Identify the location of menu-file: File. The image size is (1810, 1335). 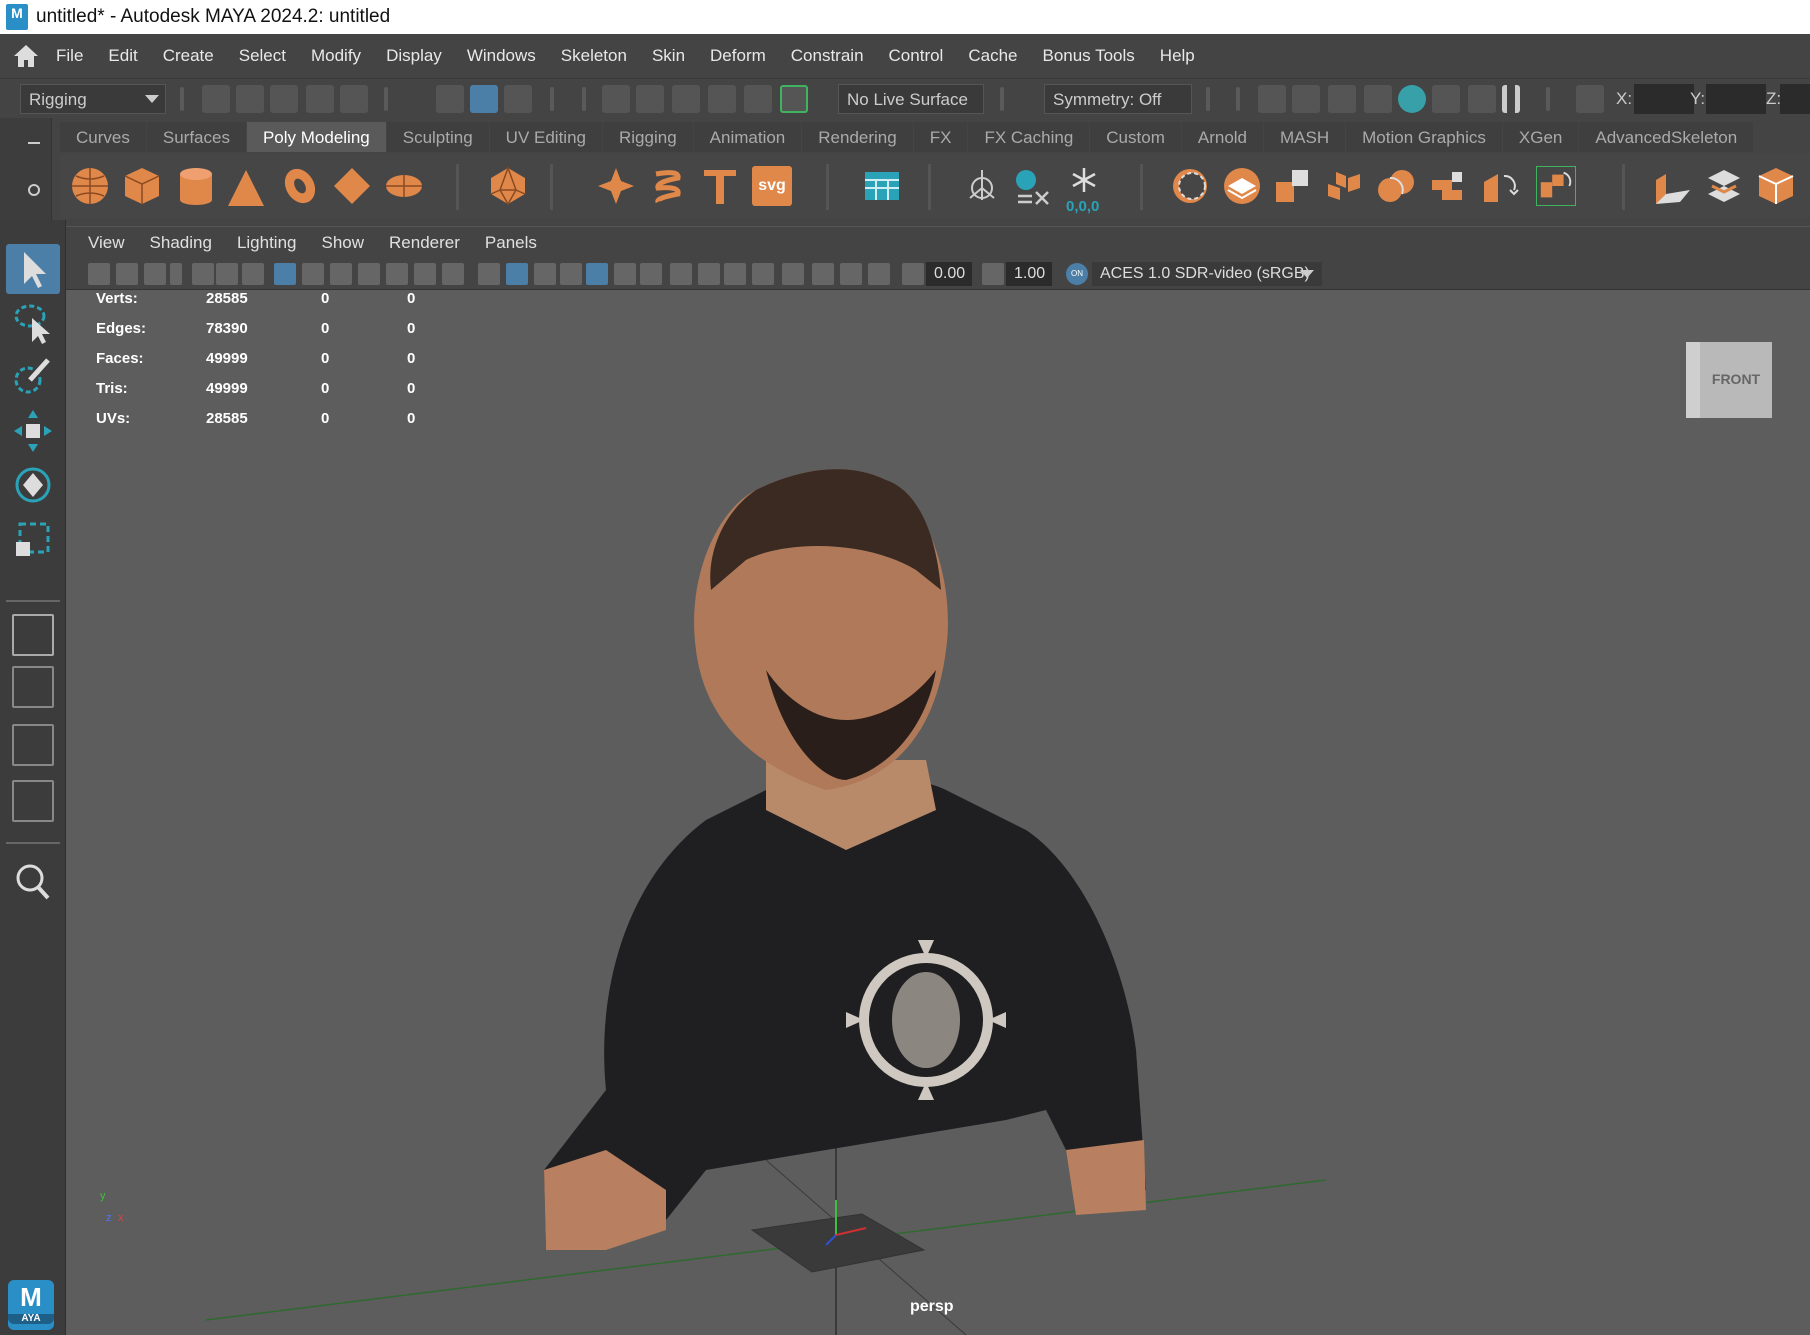
(69, 56).